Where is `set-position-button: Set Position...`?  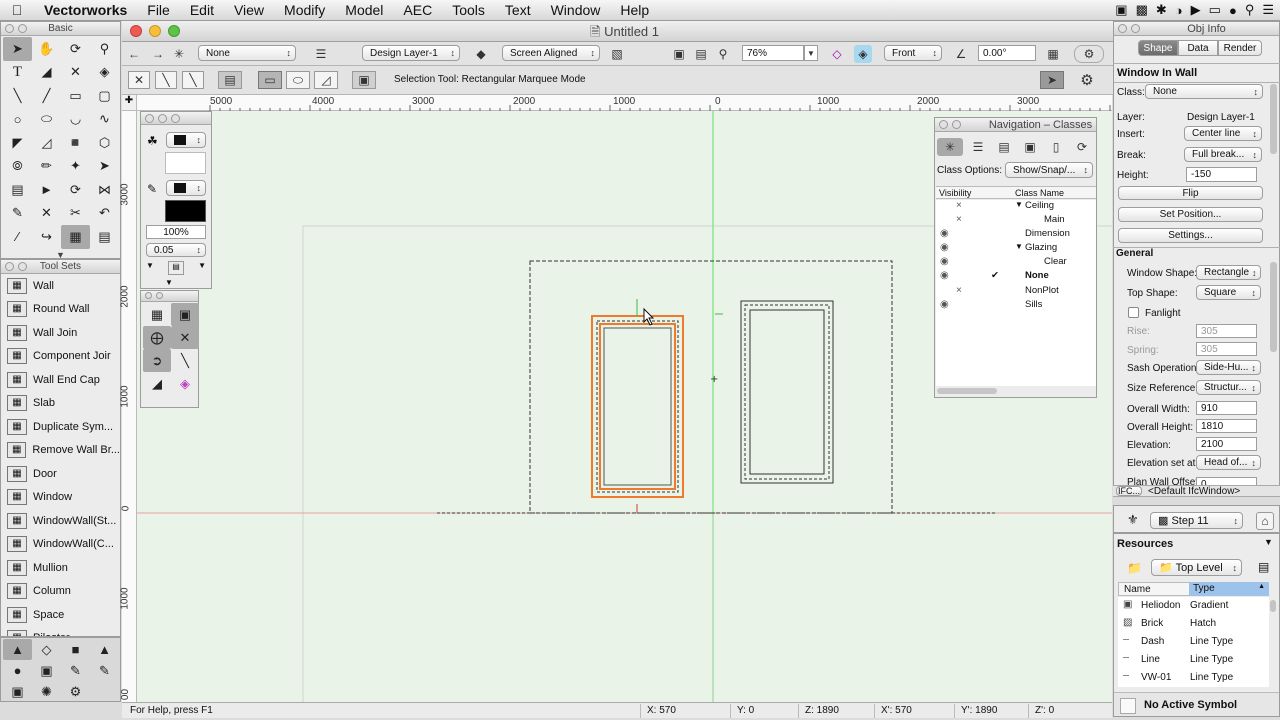
set-position-button: Set Position... is located at coordinates (1190, 214).